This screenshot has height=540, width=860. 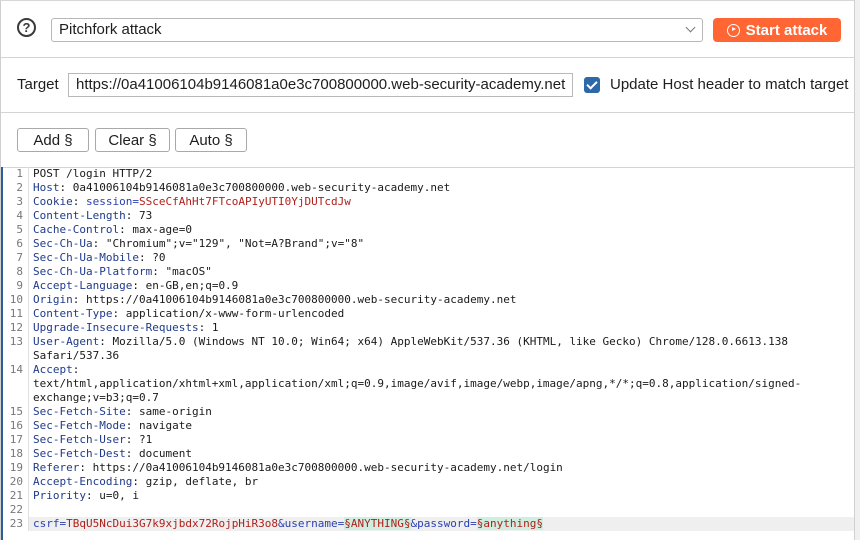 I want to click on header-name: Content-Type, so click(x=73, y=313).